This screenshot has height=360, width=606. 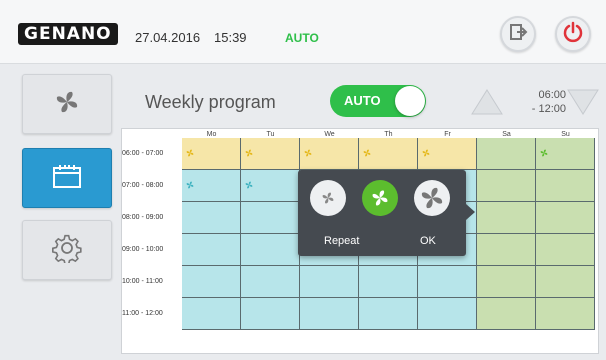 I want to click on triangle-down-icon, so click(x=583, y=102).